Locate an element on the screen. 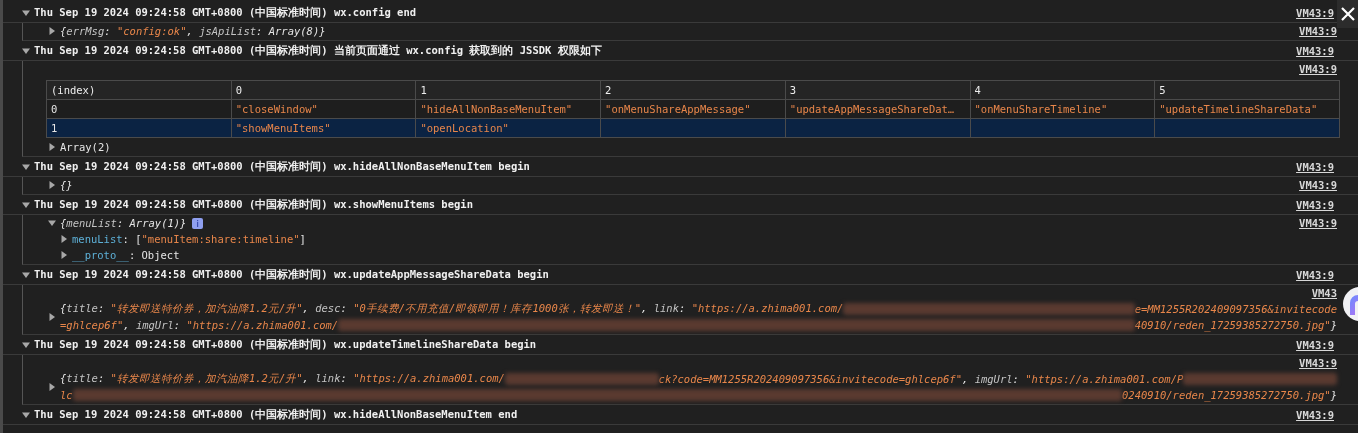  object-preview: =ghlcep6f", imgUrl: "https://a.zhima001.com/ is located at coordinates (199, 325).